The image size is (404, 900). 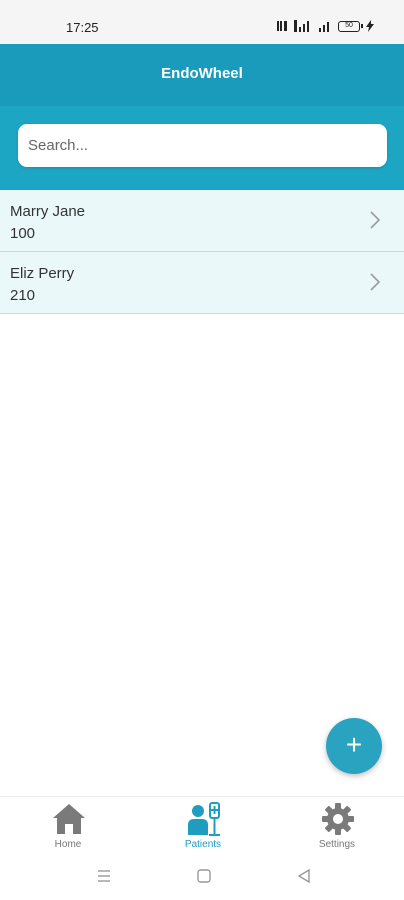 What do you see at coordinates (23, 295) in the screenshot?
I see `patient-id: 210` at bounding box center [23, 295].